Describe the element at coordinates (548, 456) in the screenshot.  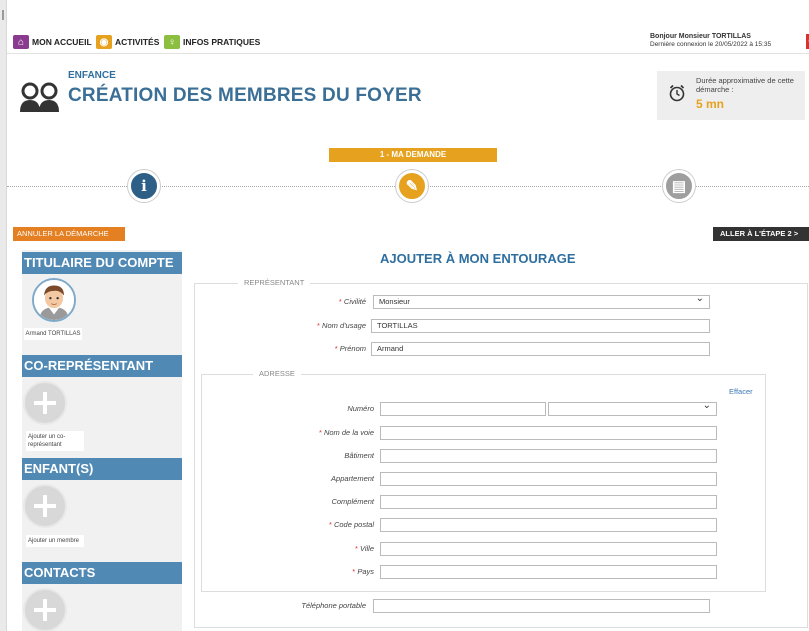
I see `batiment-input` at that location.